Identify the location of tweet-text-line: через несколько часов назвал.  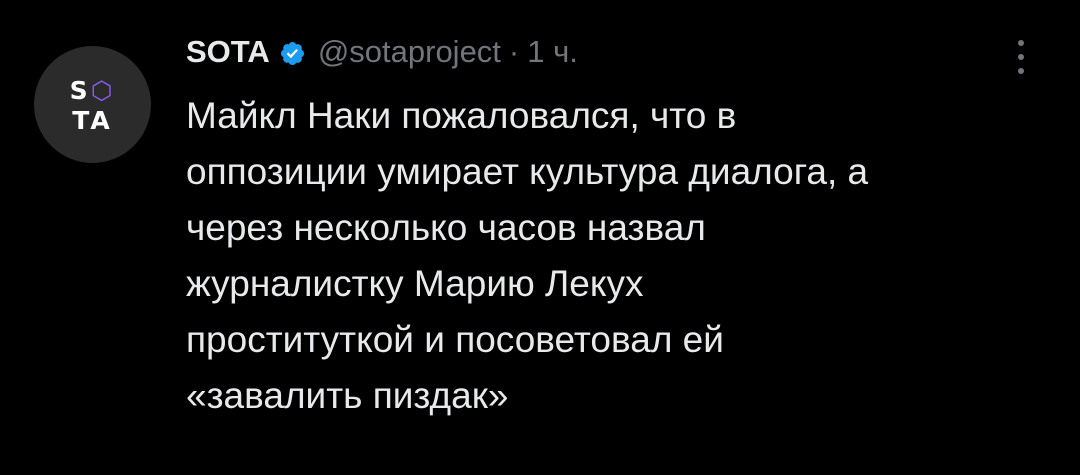
(446, 227).